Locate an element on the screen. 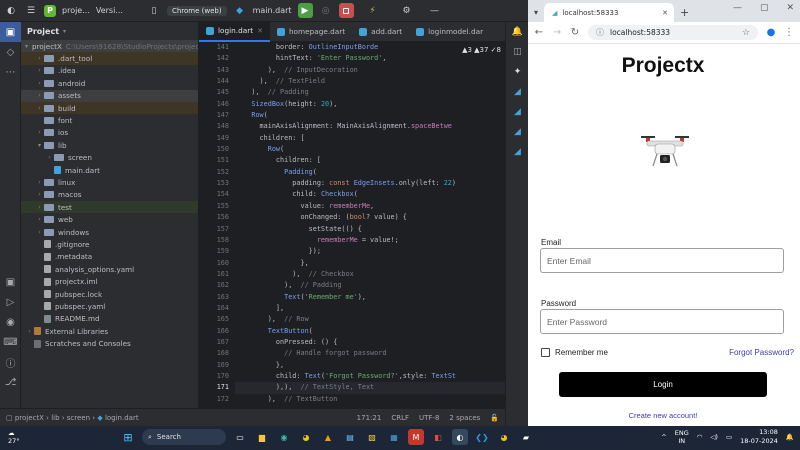 This screenshot has width=800, height=450. vlc-icon: ▲ is located at coordinates (328, 437).